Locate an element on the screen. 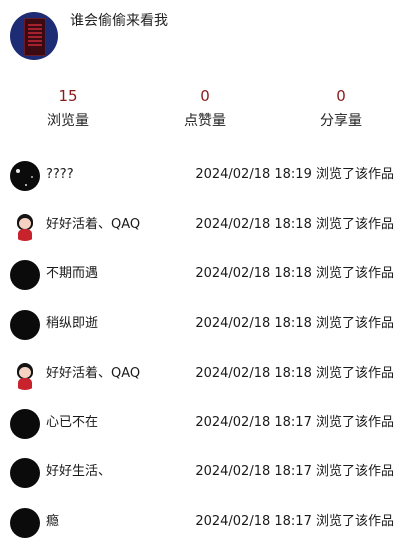 The image size is (400, 546). visitor-name: 瘾 is located at coordinates (53, 521).